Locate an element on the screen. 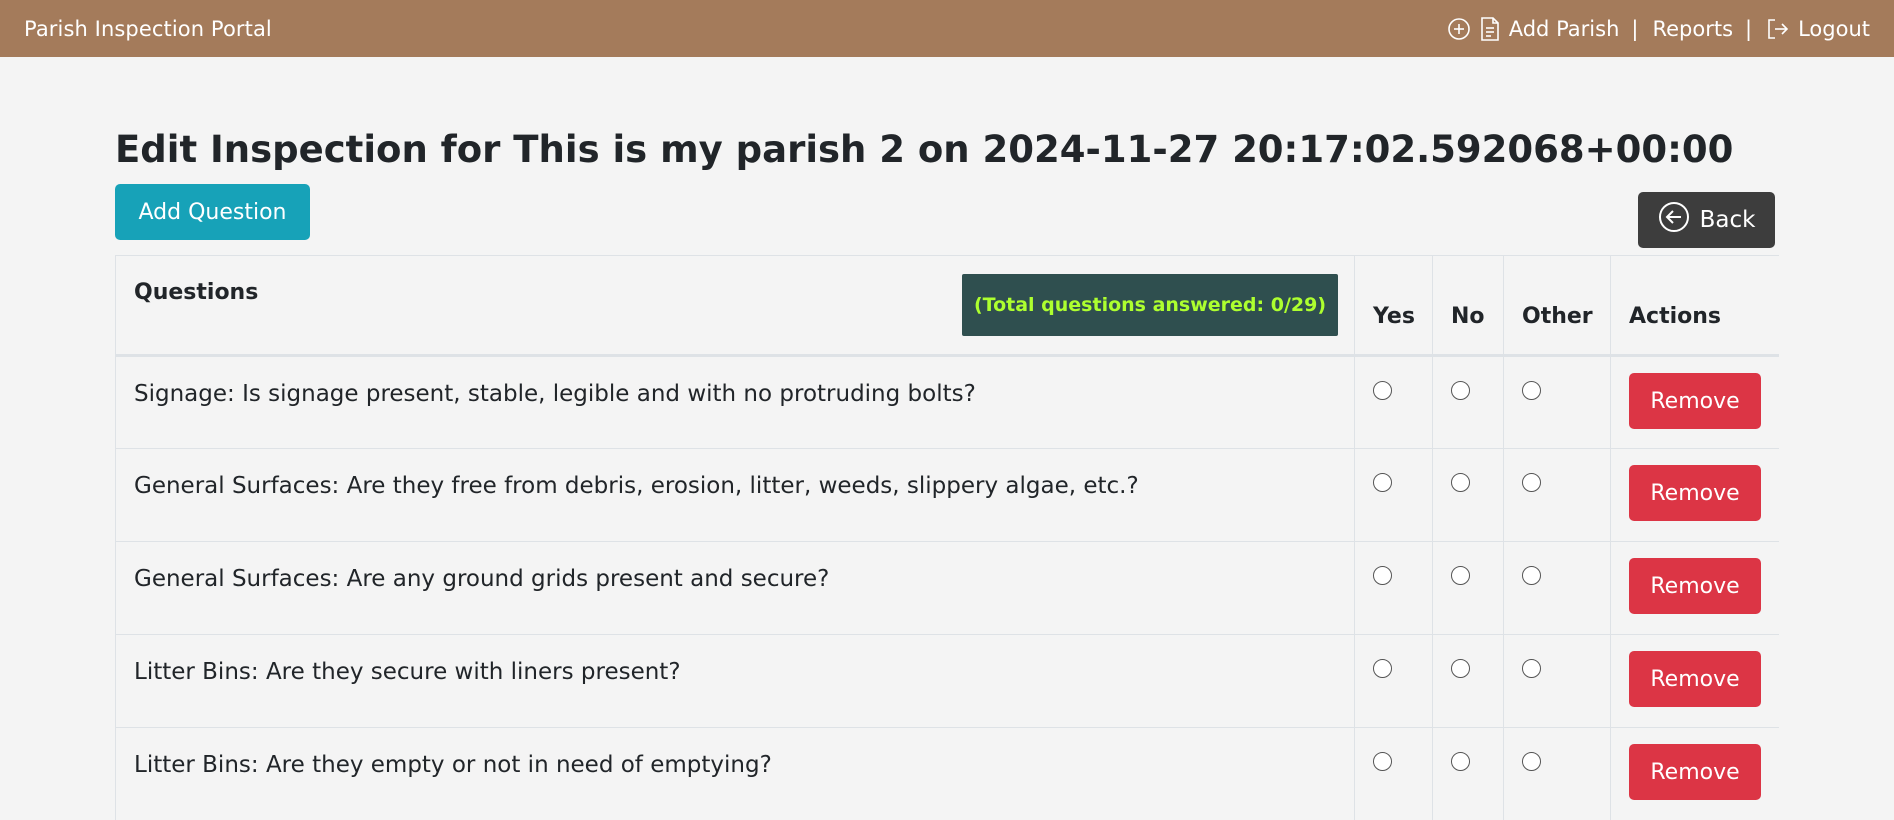 The width and height of the screenshot is (1894, 820). other-header: Other is located at coordinates (1557, 306).